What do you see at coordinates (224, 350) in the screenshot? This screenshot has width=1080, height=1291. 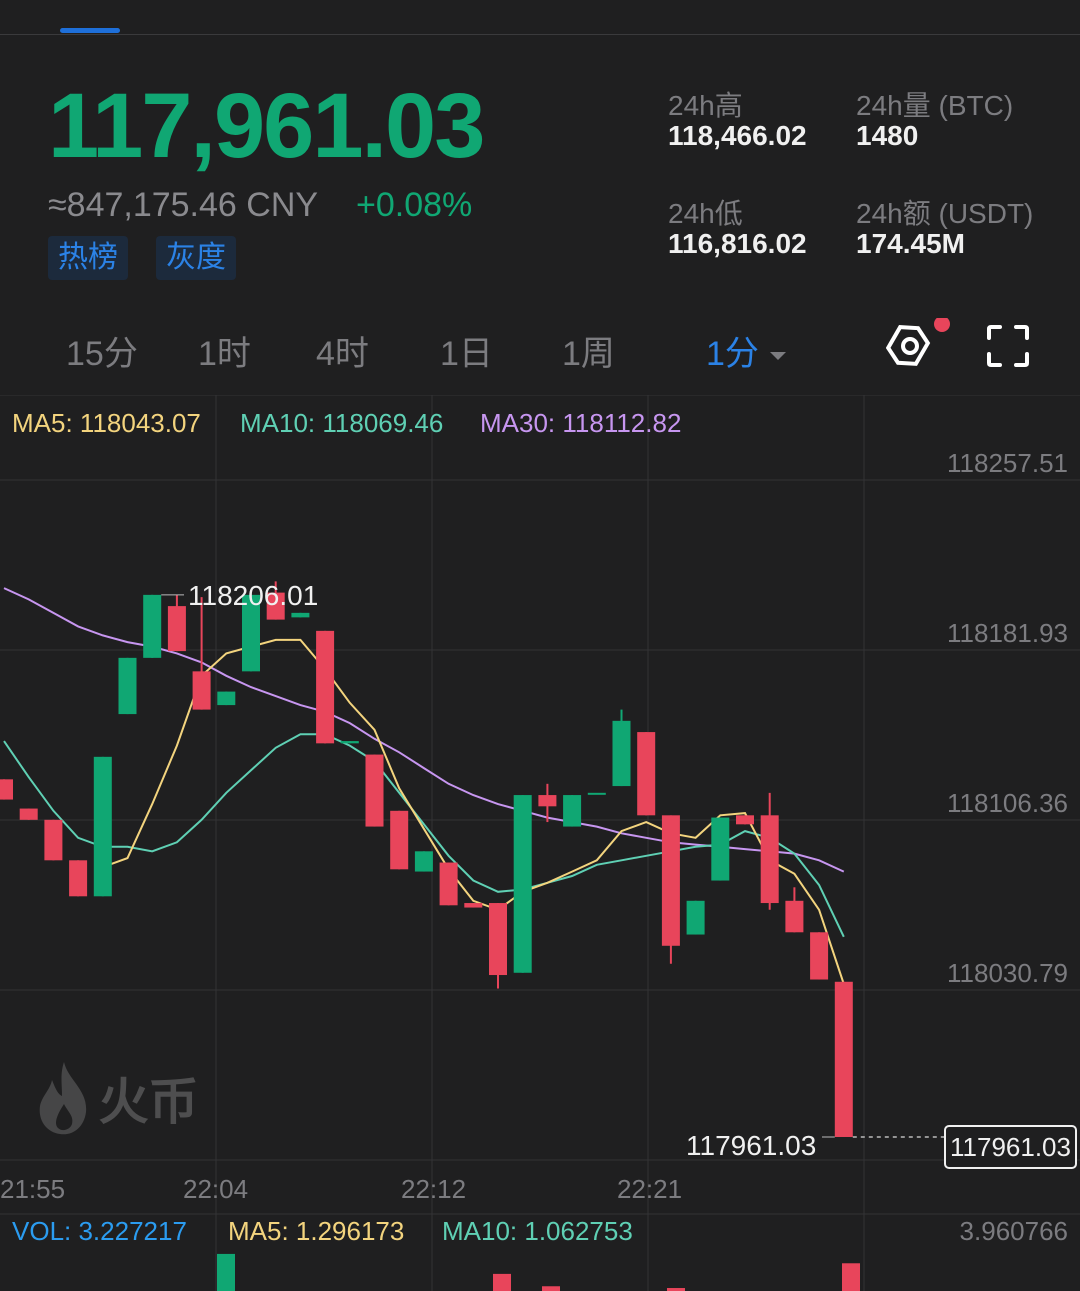 I see `timeframe-1h: 1时` at bounding box center [224, 350].